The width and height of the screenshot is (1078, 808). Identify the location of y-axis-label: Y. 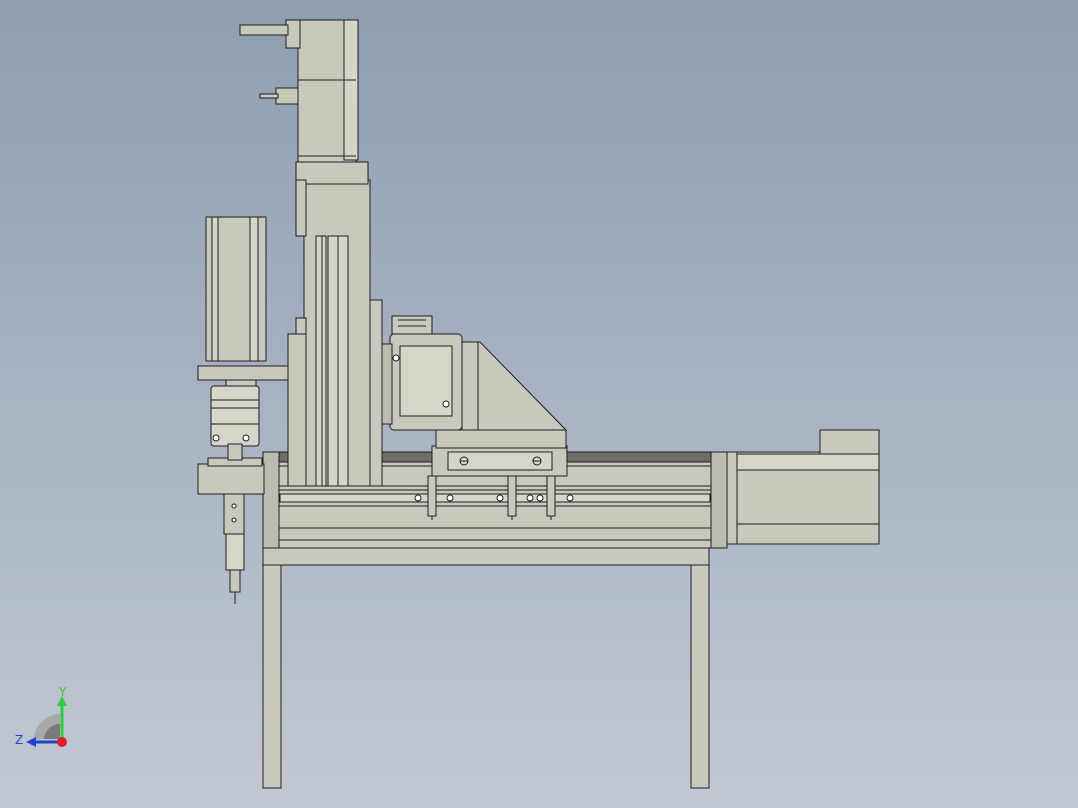
(62, 692).